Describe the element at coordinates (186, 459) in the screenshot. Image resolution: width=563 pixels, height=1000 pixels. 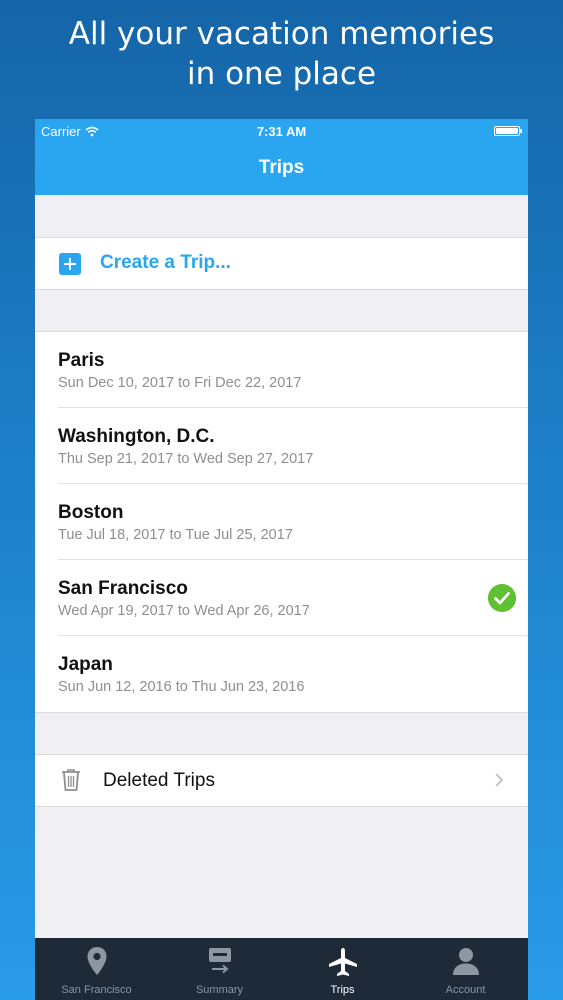
I see `trip-dates: Thu Sep 21, 2017 to Wed Sep 27, 2017` at that location.